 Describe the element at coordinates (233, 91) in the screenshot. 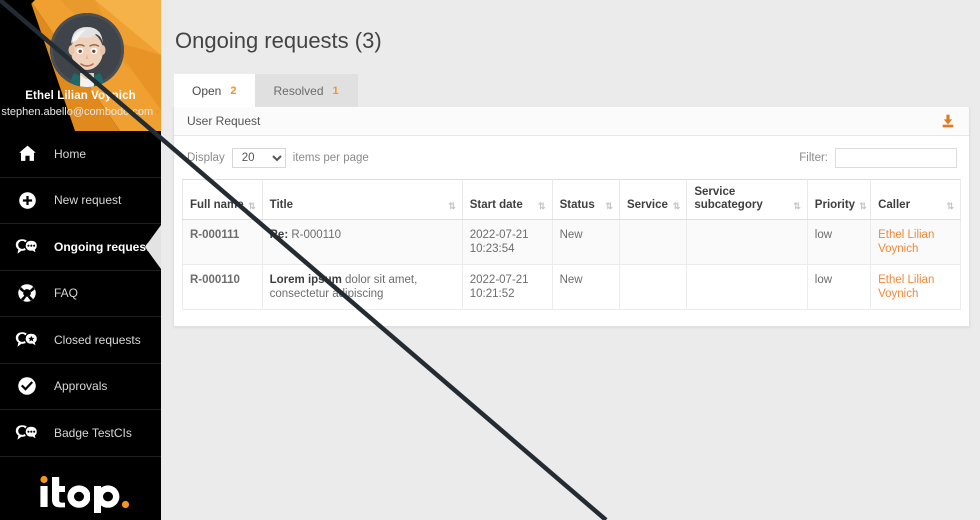

I see `tab-count-badge: 2` at that location.